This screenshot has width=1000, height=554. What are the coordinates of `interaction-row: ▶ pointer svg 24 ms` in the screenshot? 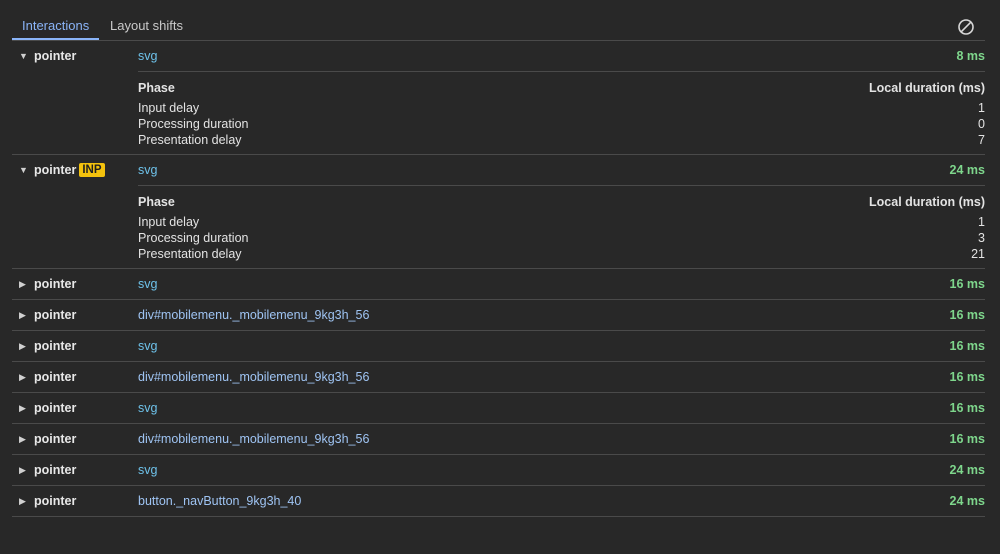 It's located at (498, 470).